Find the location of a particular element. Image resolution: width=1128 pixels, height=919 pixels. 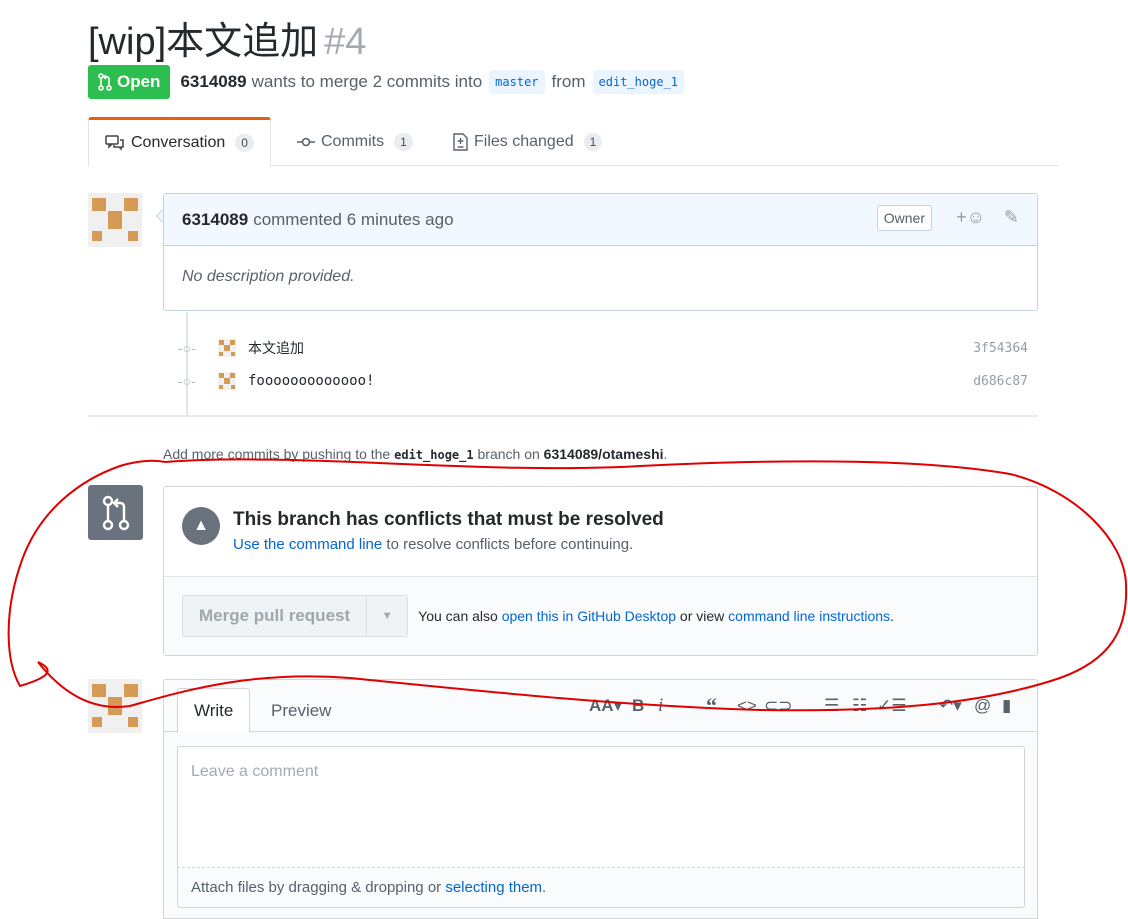

repo-link: 6314089/otameshi is located at coordinates (604, 454).